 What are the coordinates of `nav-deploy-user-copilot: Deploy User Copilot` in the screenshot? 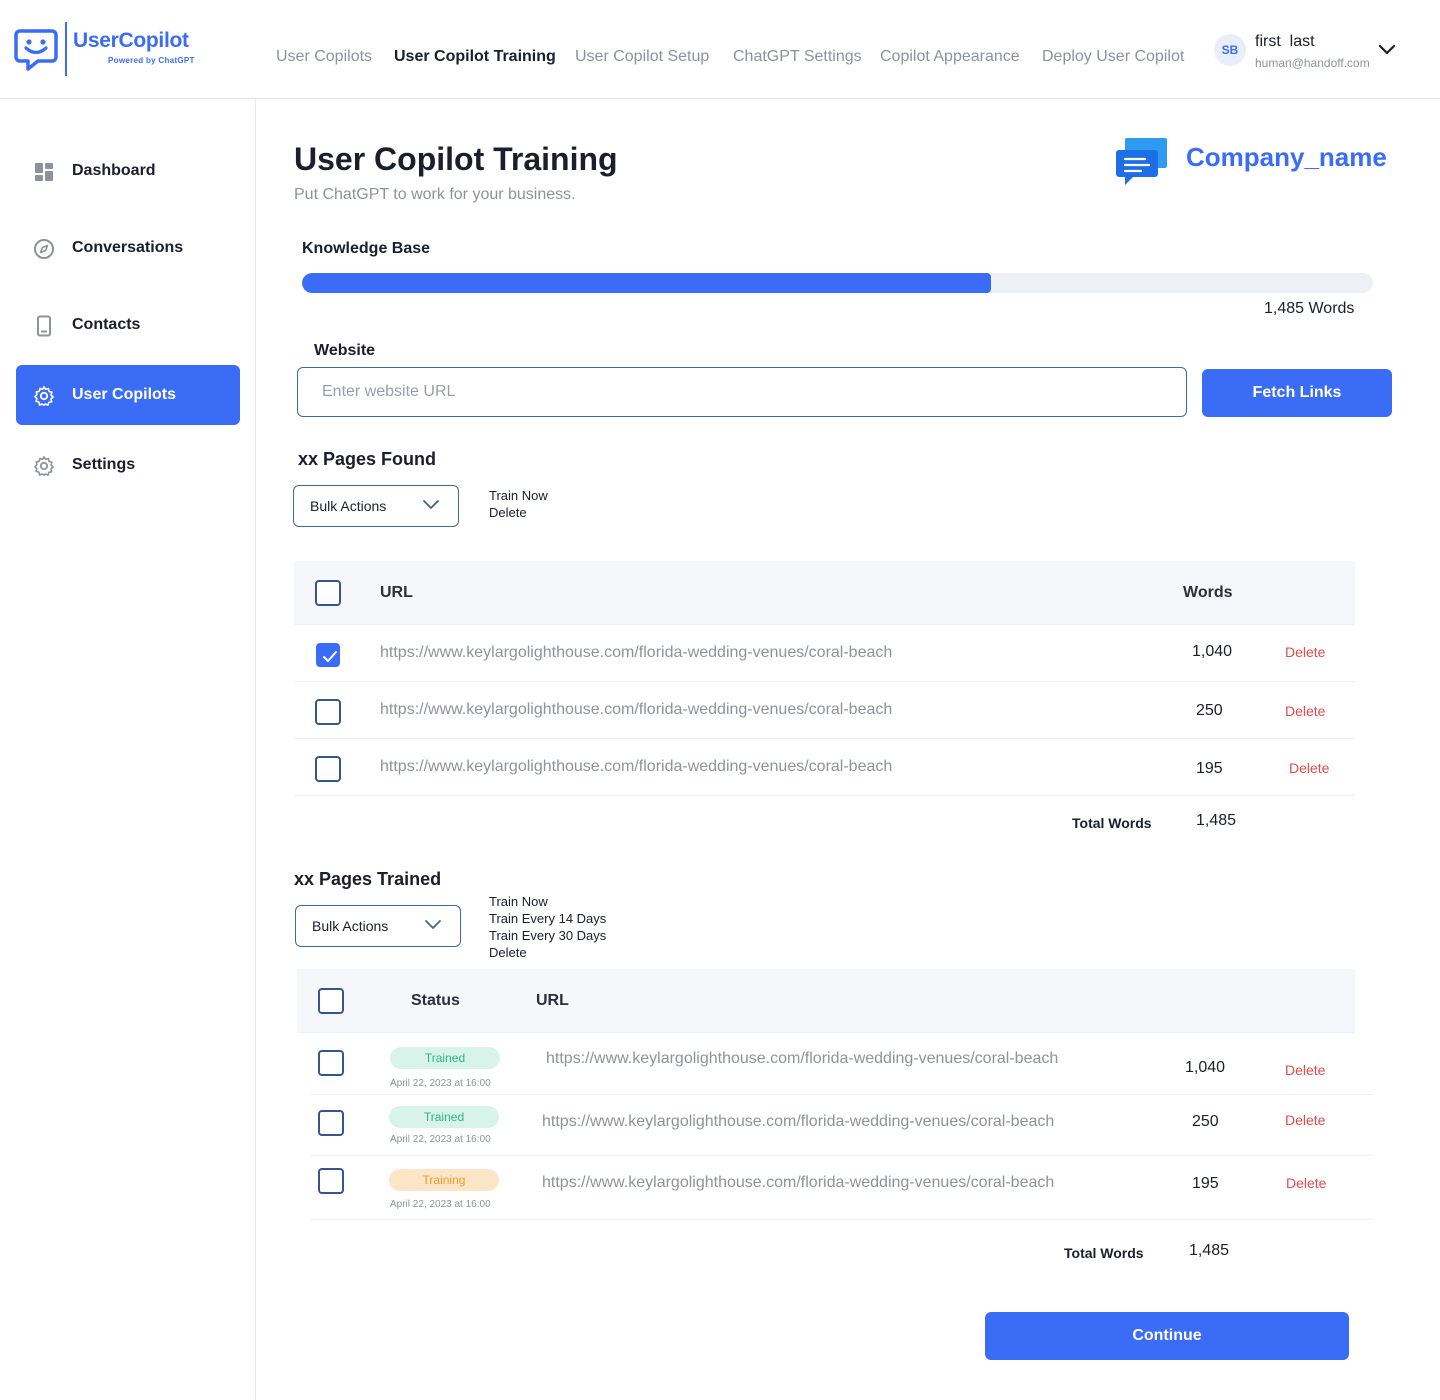 It's located at (1113, 57).